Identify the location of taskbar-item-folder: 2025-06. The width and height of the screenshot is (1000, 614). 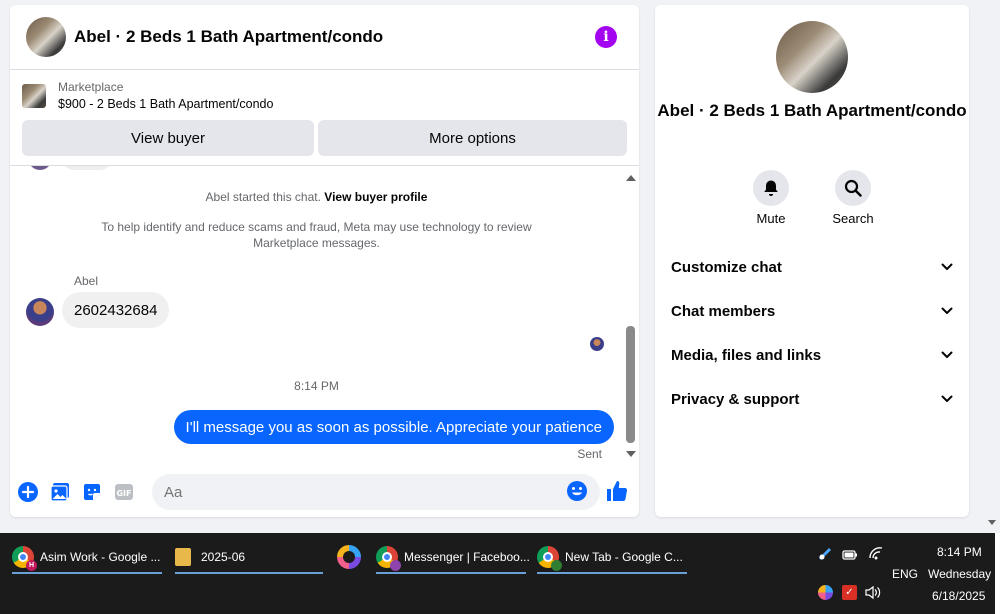
(249, 557).